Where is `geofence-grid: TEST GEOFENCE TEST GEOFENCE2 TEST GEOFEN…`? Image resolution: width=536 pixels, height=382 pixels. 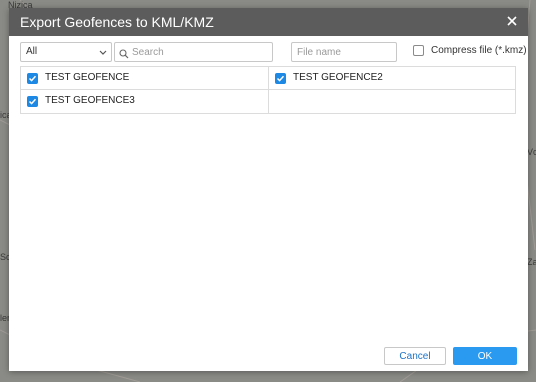
geofence-grid: TEST GEOFENCE TEST GEOFENCE2 TEST GEOFEN… is located at coordinates (268, 90).